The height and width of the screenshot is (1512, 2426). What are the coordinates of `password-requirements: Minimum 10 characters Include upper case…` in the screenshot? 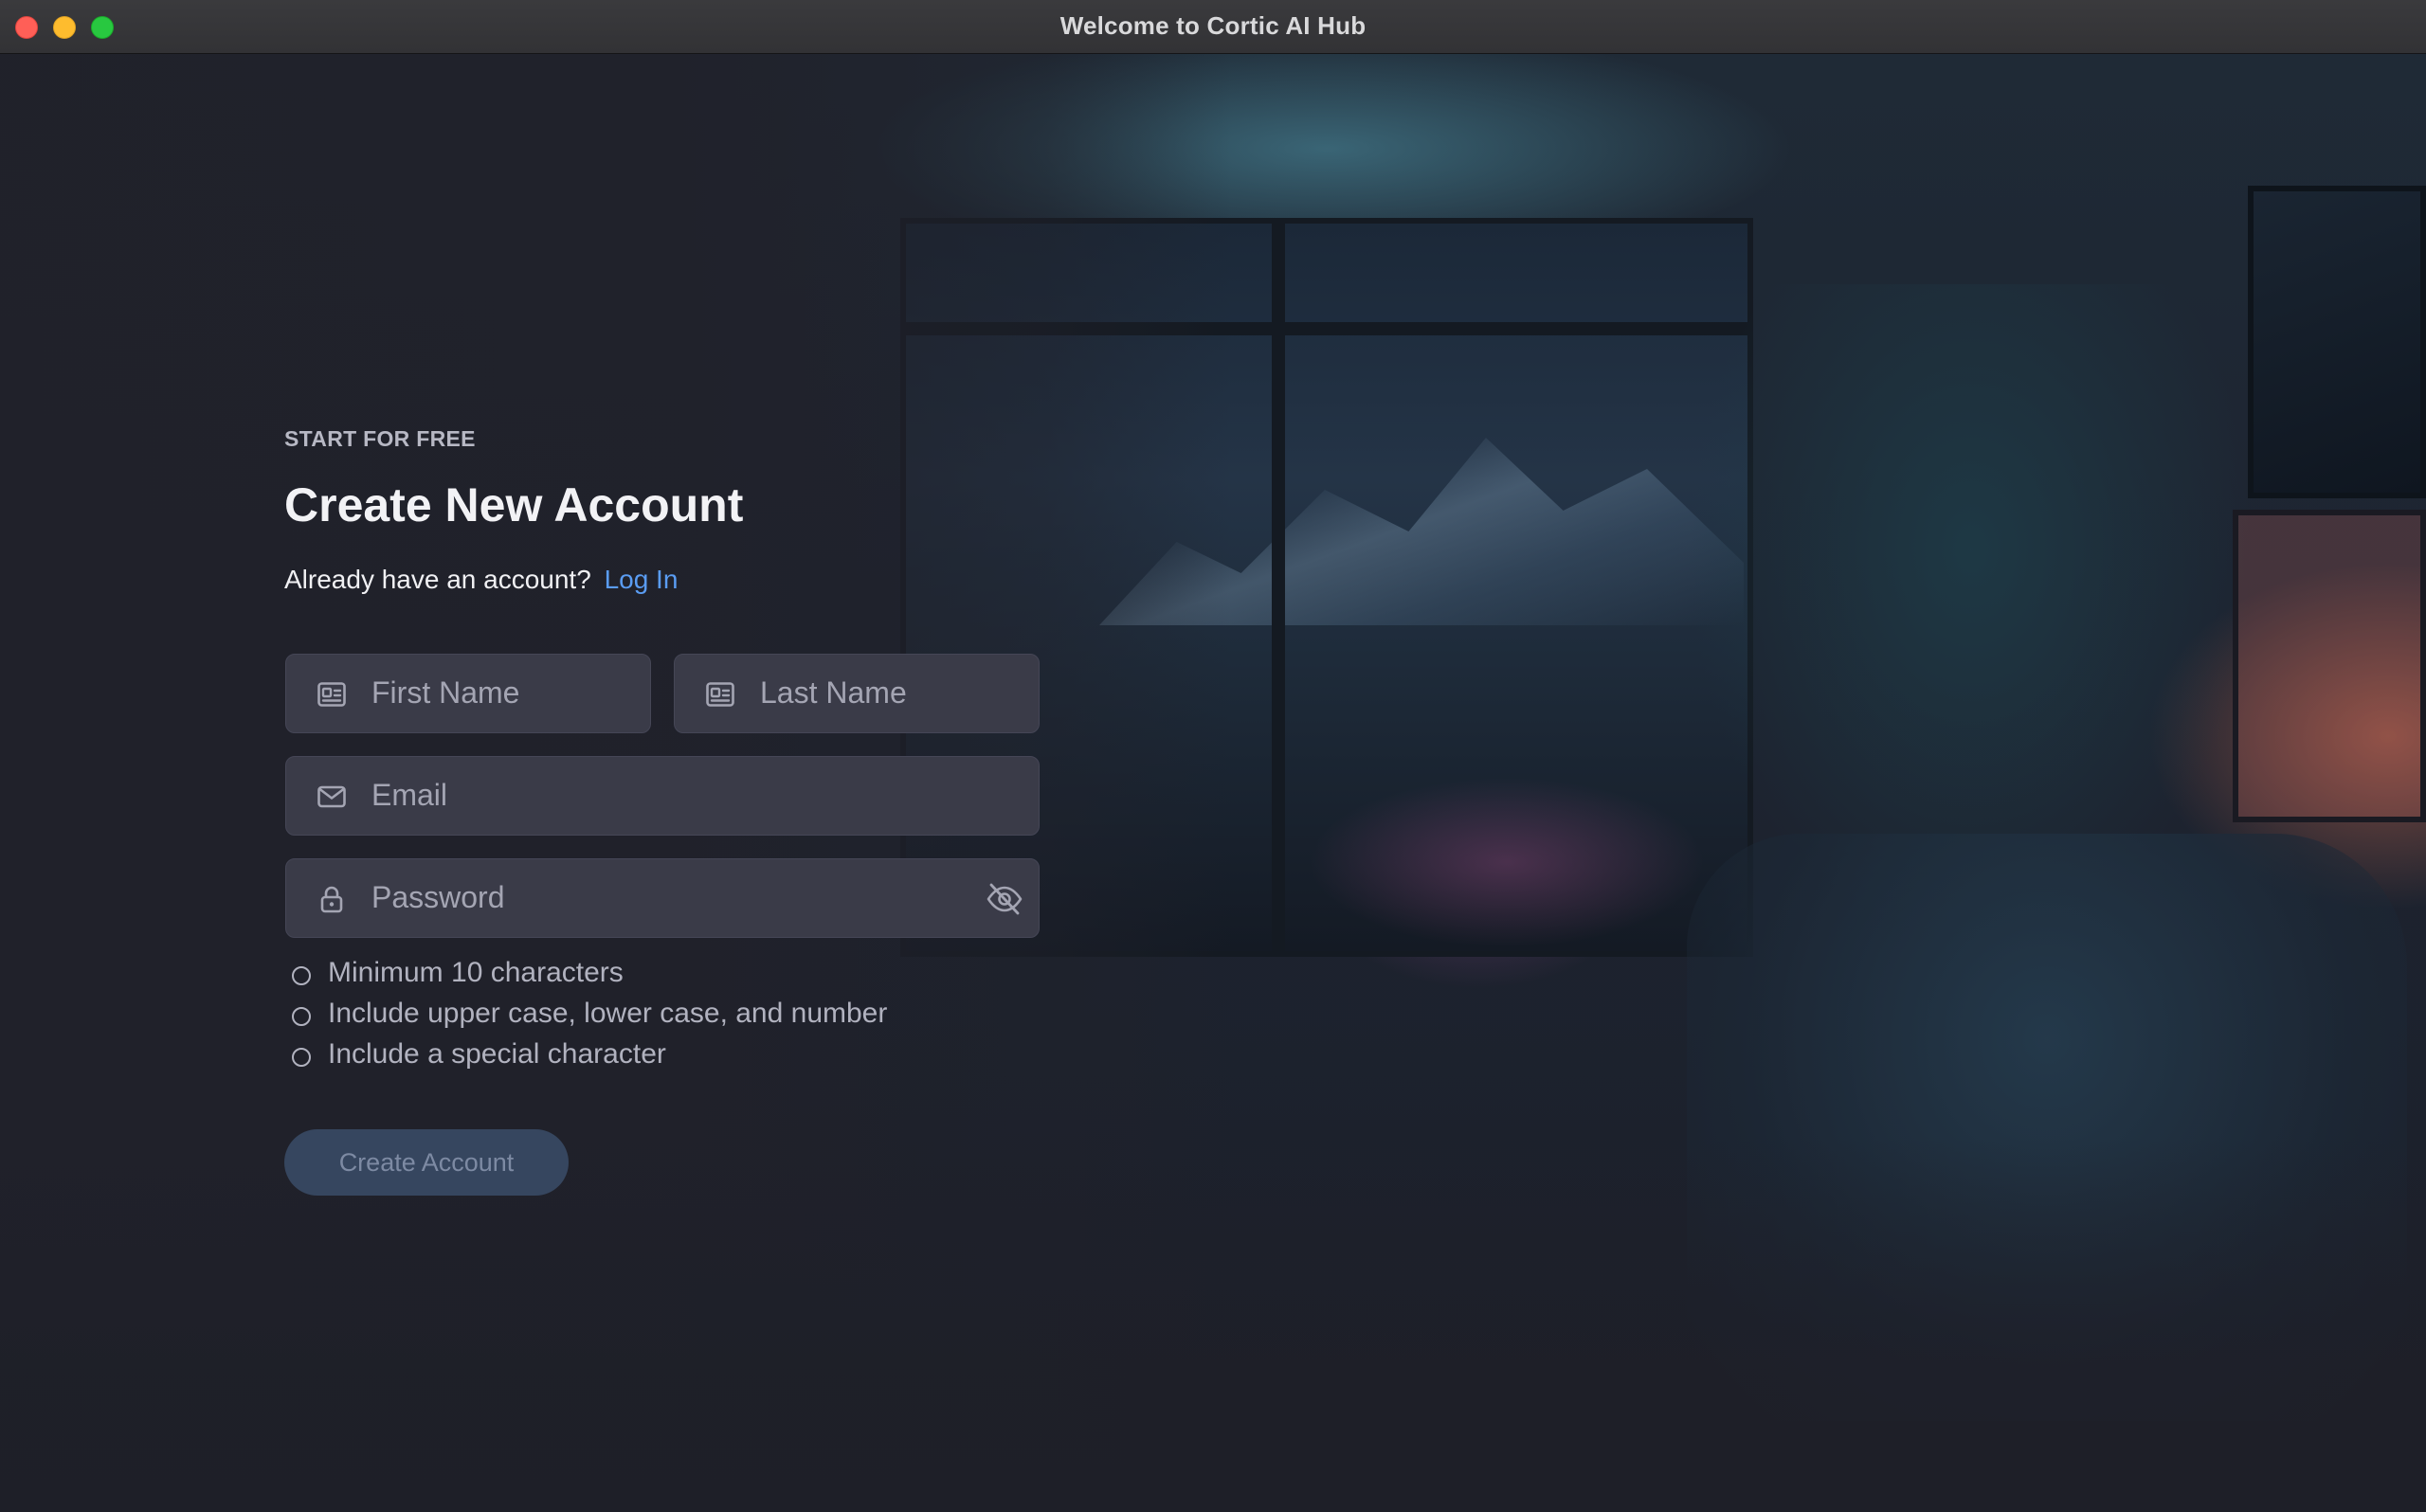 It's located at (589, 1018).